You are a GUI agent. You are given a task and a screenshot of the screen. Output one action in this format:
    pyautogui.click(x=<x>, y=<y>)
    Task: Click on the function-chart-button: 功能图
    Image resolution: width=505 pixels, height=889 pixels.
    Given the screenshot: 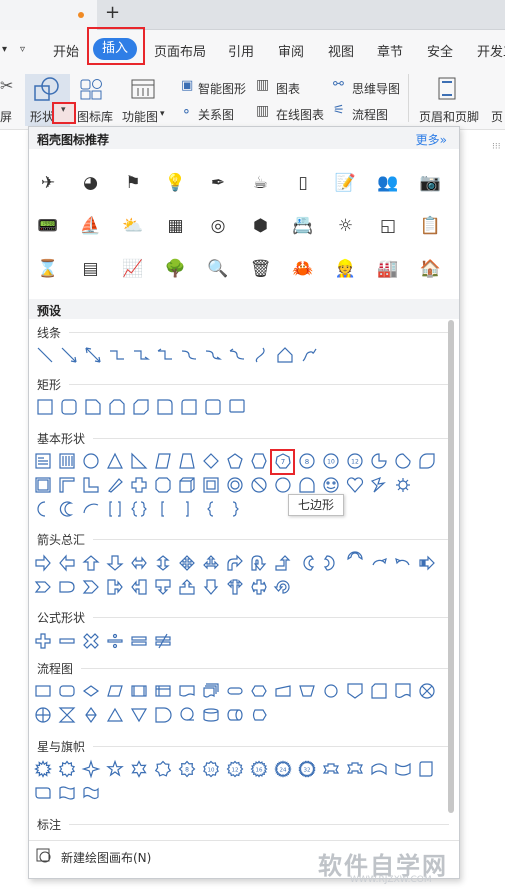 What is the action you would take?
    pyautogui.click(x=140, y=116)
    